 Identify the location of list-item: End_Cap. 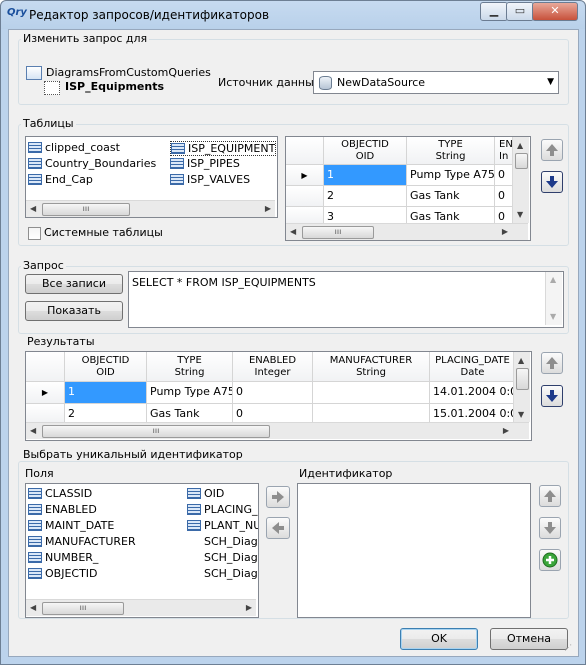
(60, 179).